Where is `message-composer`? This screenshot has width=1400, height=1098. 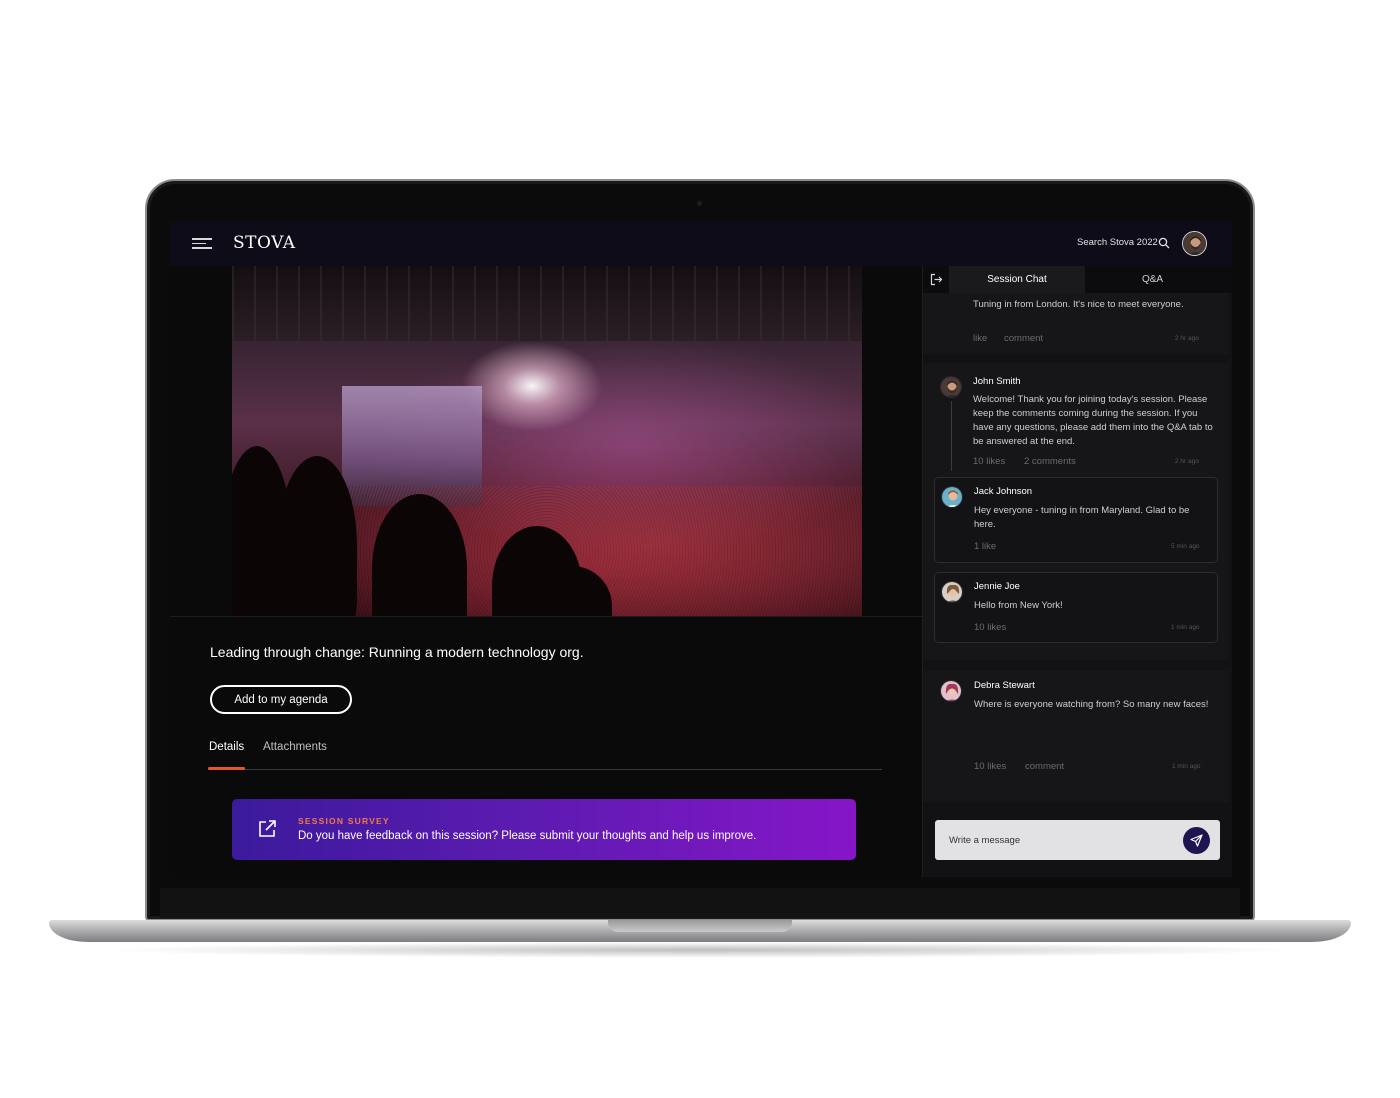 message-composer is located at coordinates (1077, 840).